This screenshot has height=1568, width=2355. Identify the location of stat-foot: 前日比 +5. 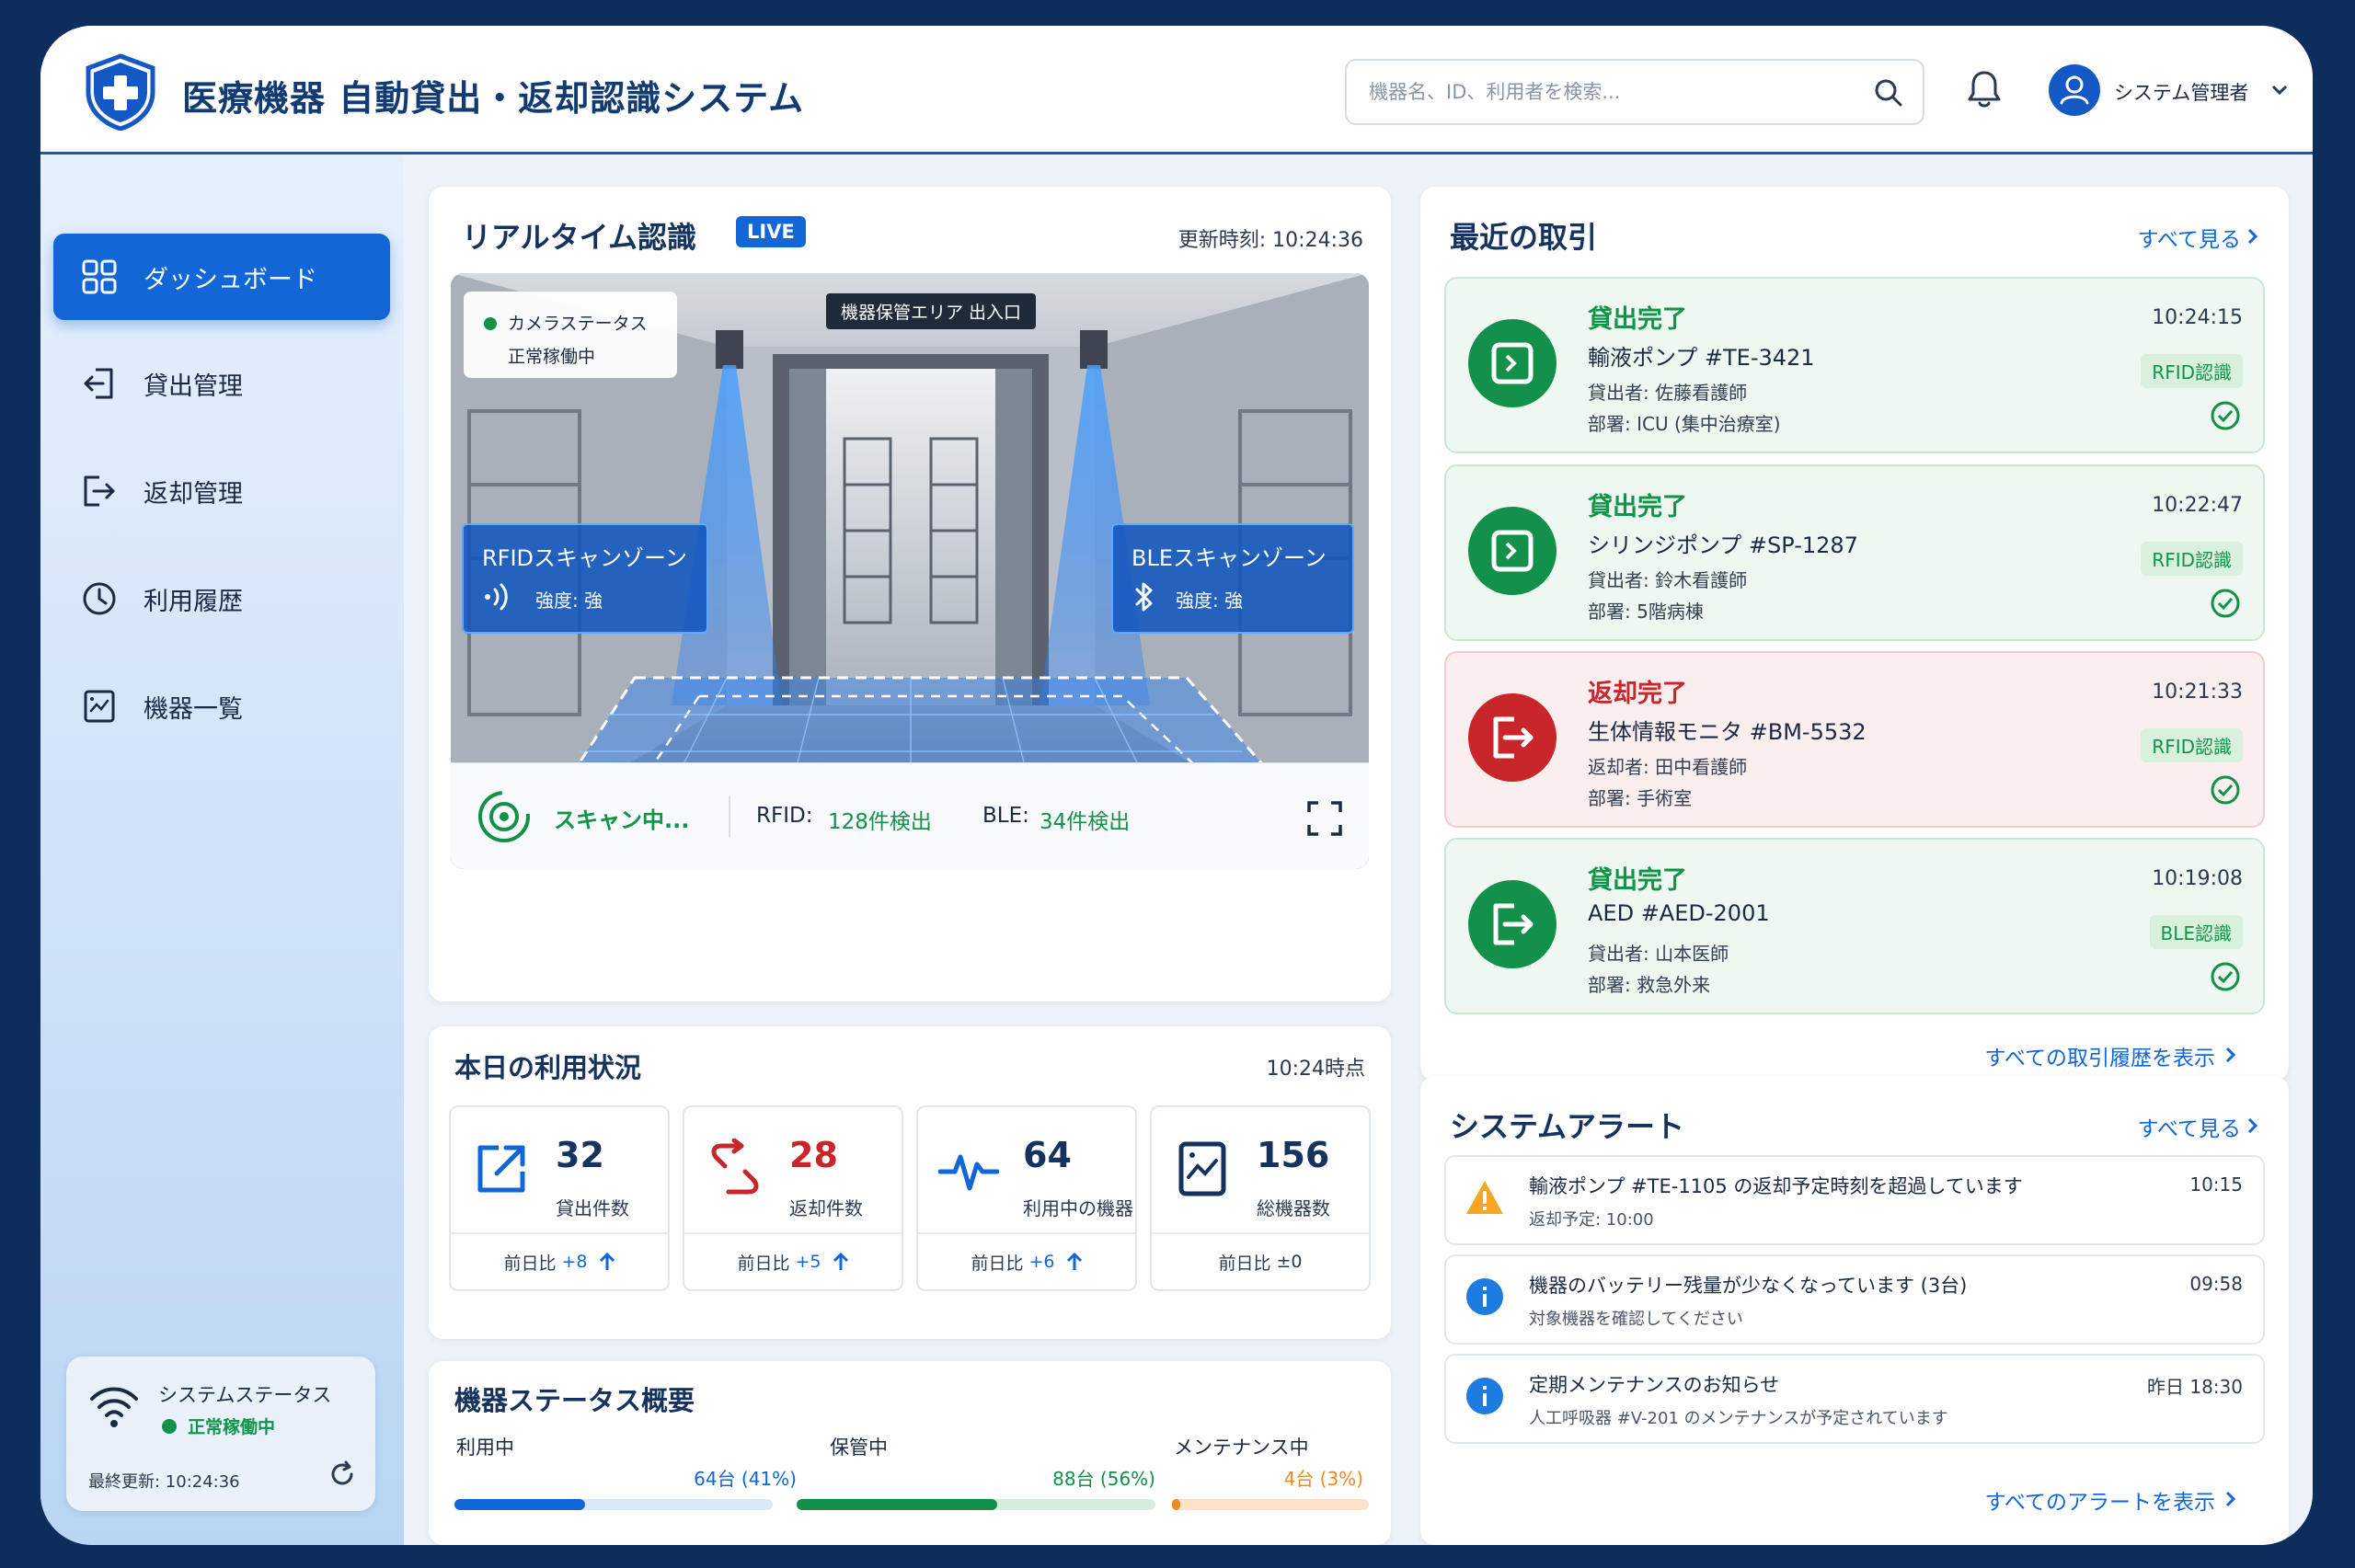
(793, 1260).